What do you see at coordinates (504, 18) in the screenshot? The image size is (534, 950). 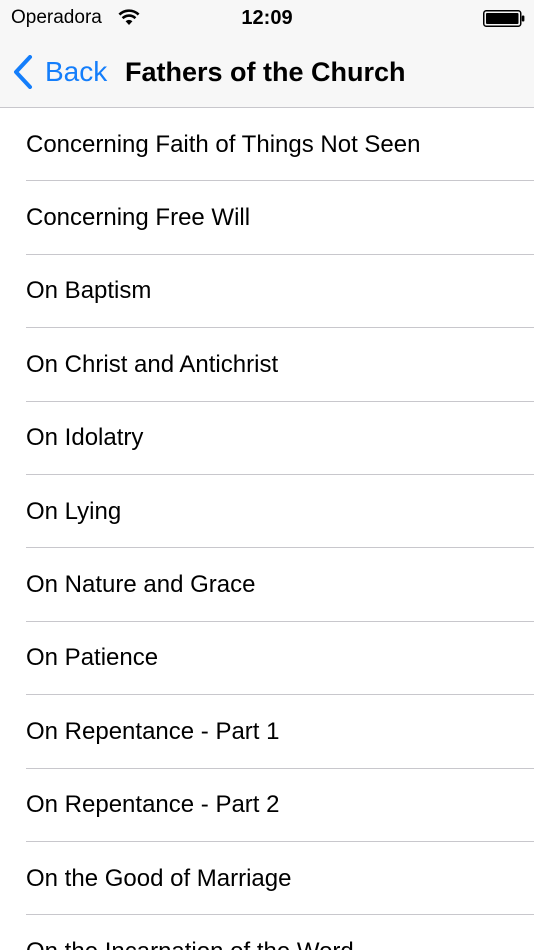 I see `battery-icon` at bounding box center [504, 18].